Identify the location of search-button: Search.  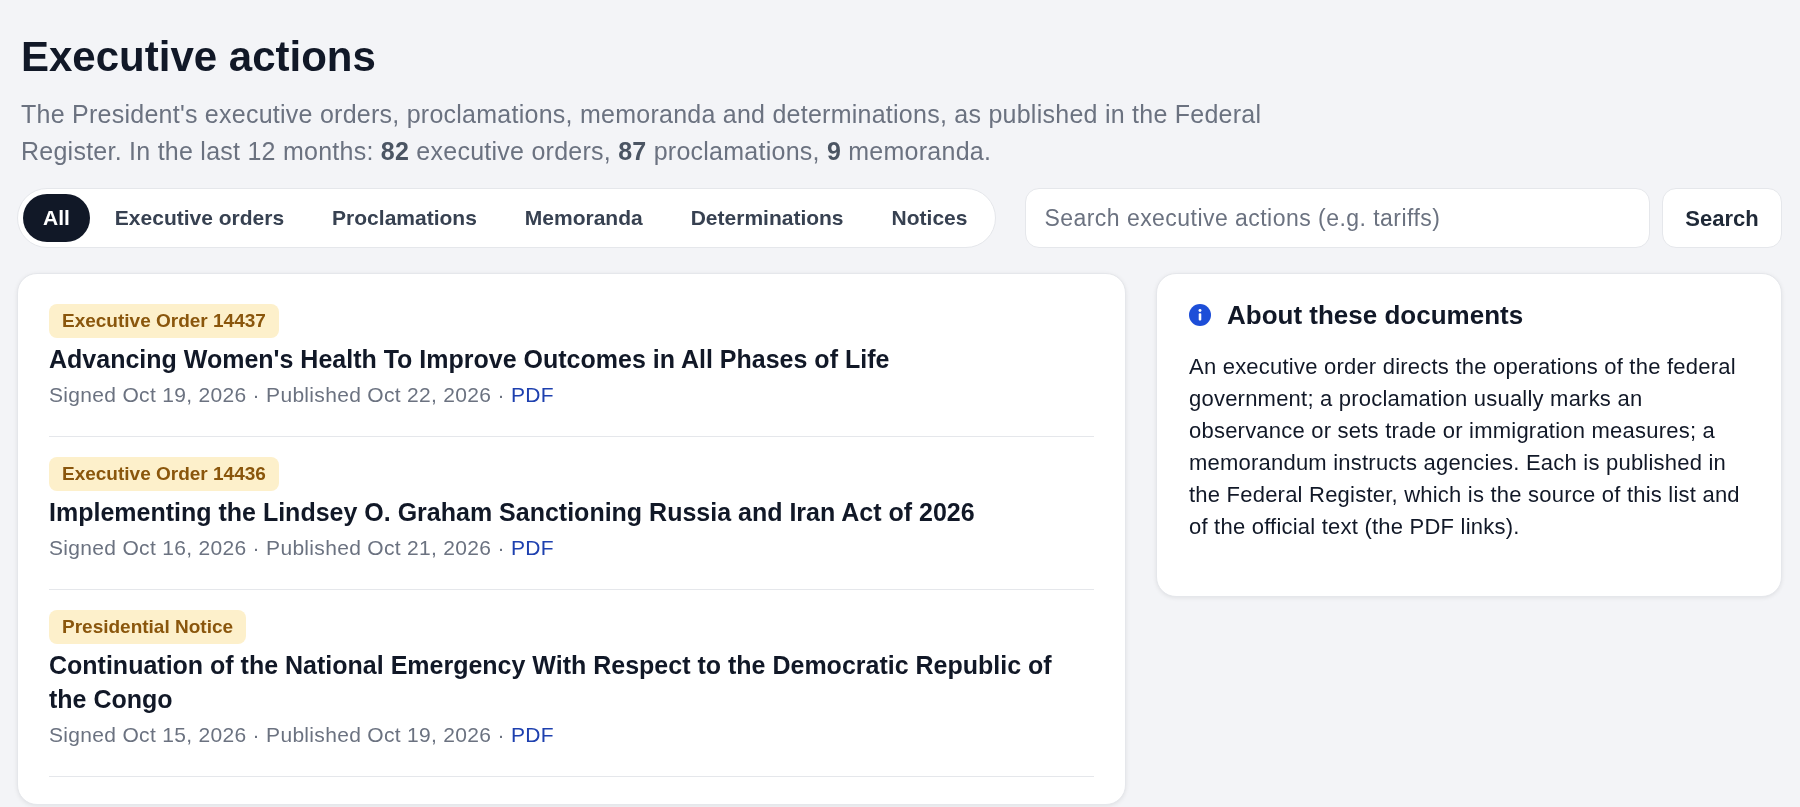
(1722, 218).